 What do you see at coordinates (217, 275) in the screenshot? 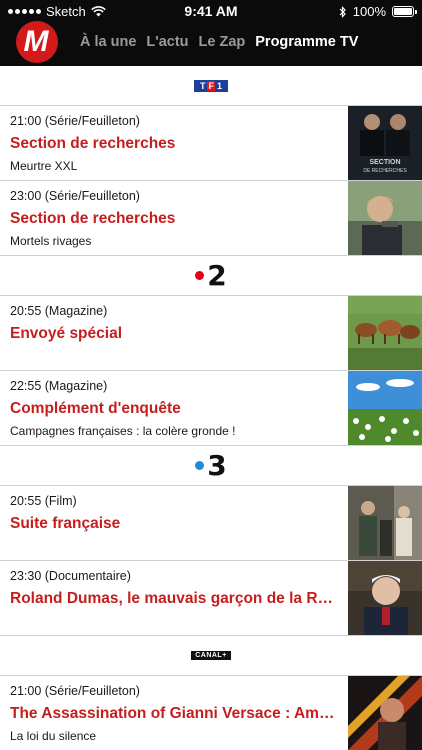
I see `france2-number: 2` at bounding box center [217, 275].